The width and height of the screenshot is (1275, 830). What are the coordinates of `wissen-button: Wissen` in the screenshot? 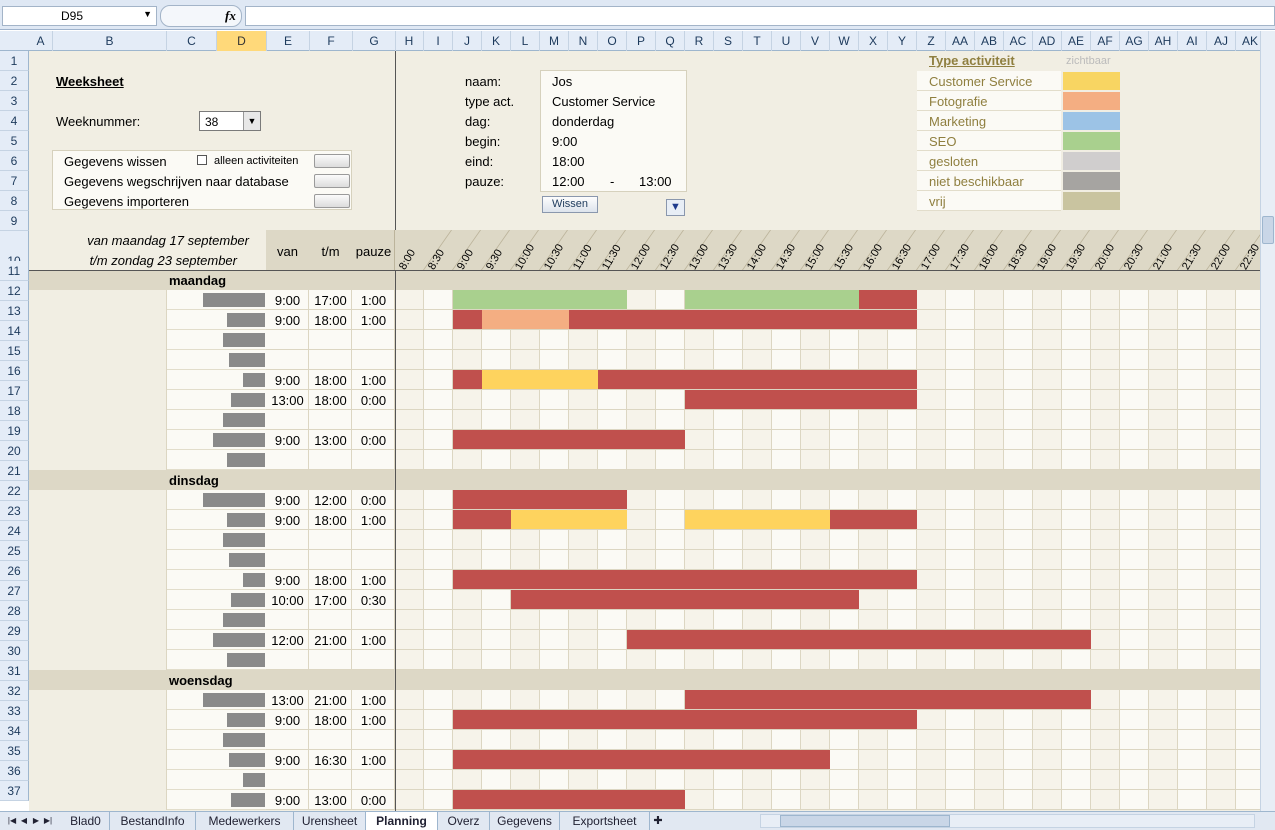 It's located at (570, 204).